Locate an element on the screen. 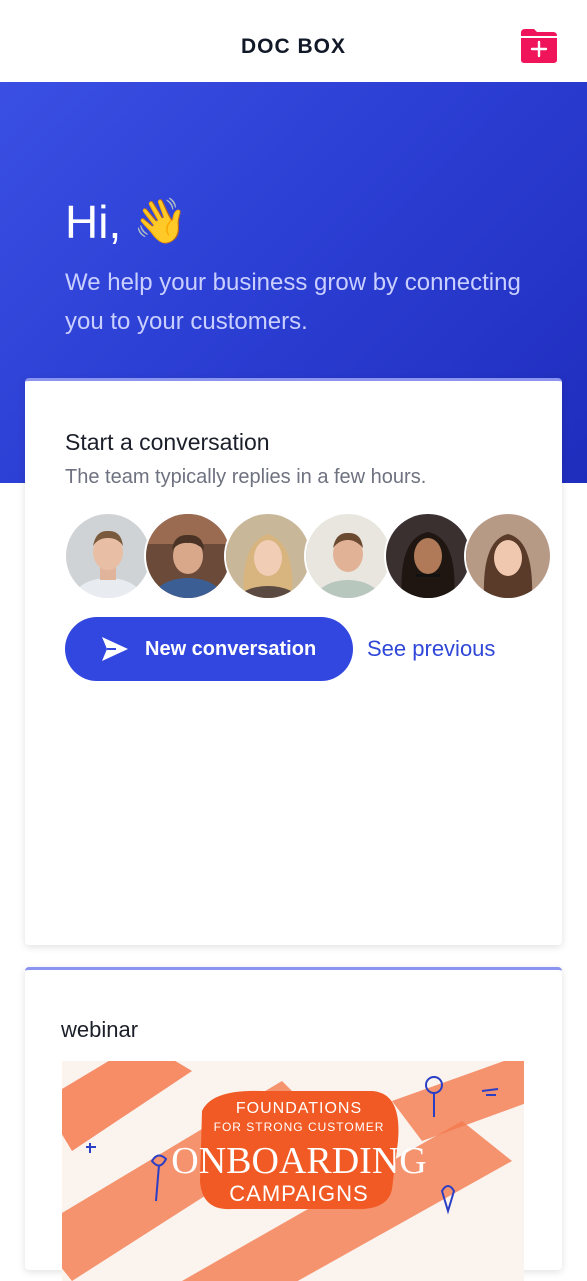 The height and width of the screenshot is (1281, 587). send-icon is located at coordinates (115, 649).